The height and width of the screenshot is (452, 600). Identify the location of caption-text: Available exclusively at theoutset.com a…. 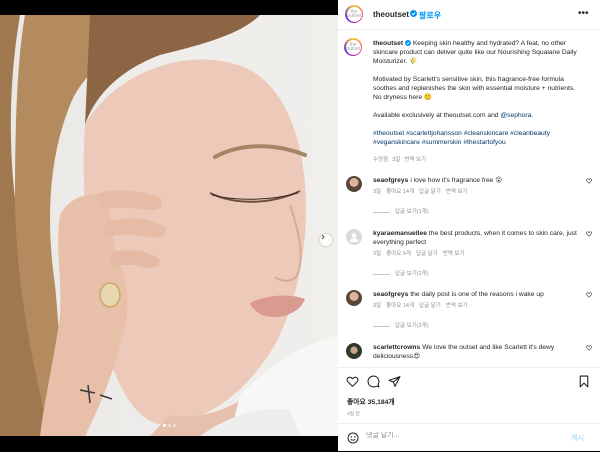
(437, 115).